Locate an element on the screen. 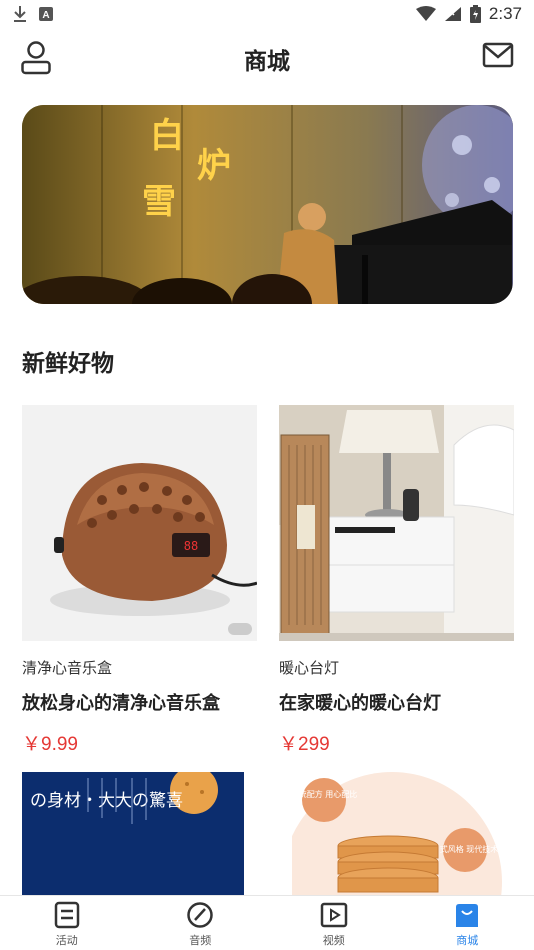  product-card: の身材・大大の驚喜 is located at coordinates (133, 834).